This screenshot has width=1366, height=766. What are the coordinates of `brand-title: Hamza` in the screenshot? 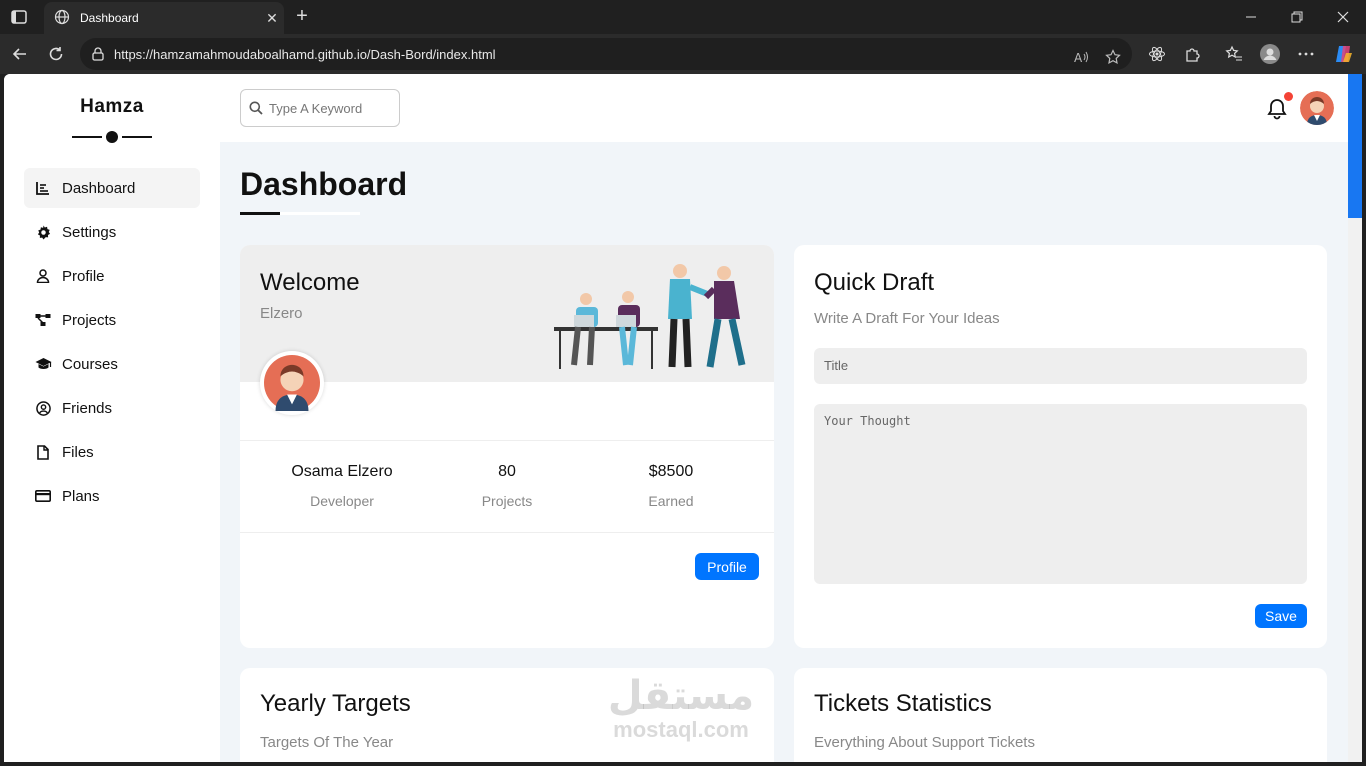 It's located at (112, 106).